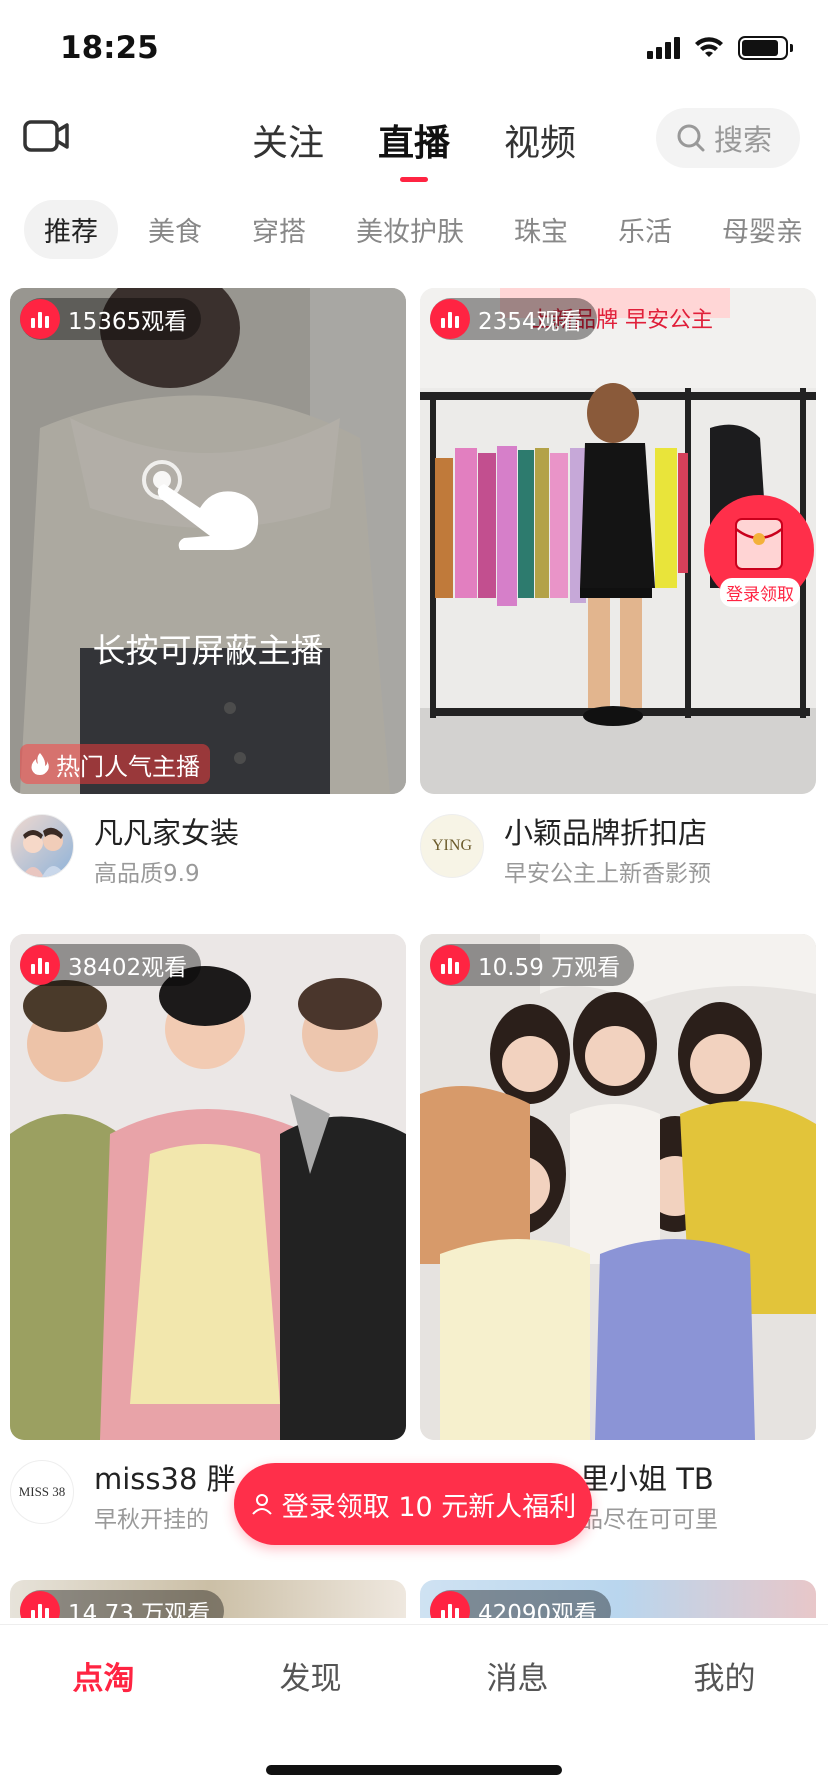  I want to click on shop-subtitle: 高品质9.9, so click(147, 874).